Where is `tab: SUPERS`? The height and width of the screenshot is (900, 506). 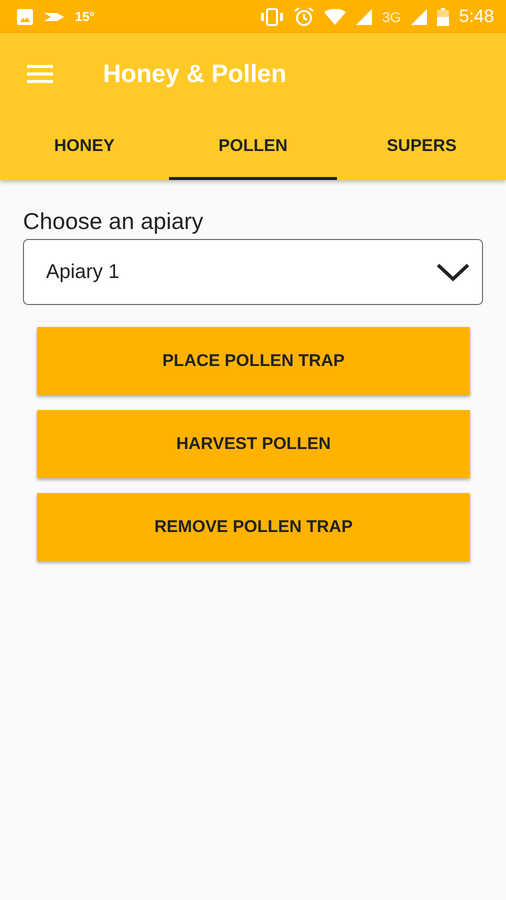
tab: SUPERS is located at coordinates (421, 147).